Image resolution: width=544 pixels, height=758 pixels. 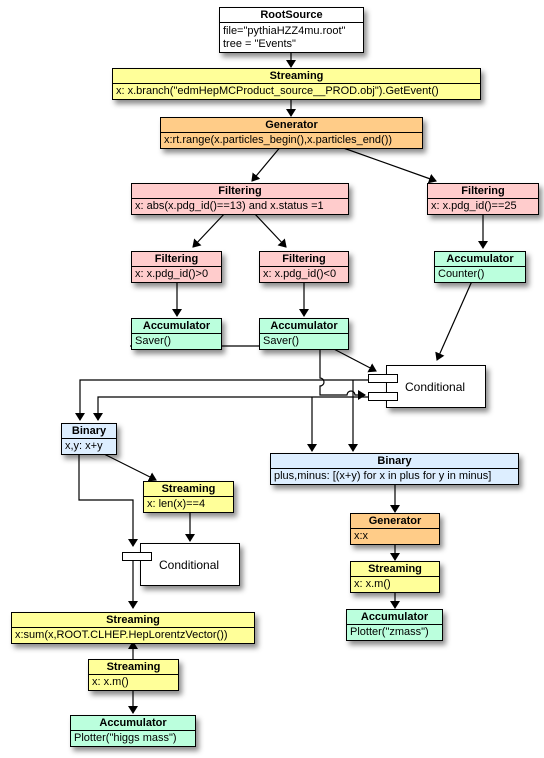 I want to click on node-expression: Plotter("higgs mass"), so click(x=125, y=738).